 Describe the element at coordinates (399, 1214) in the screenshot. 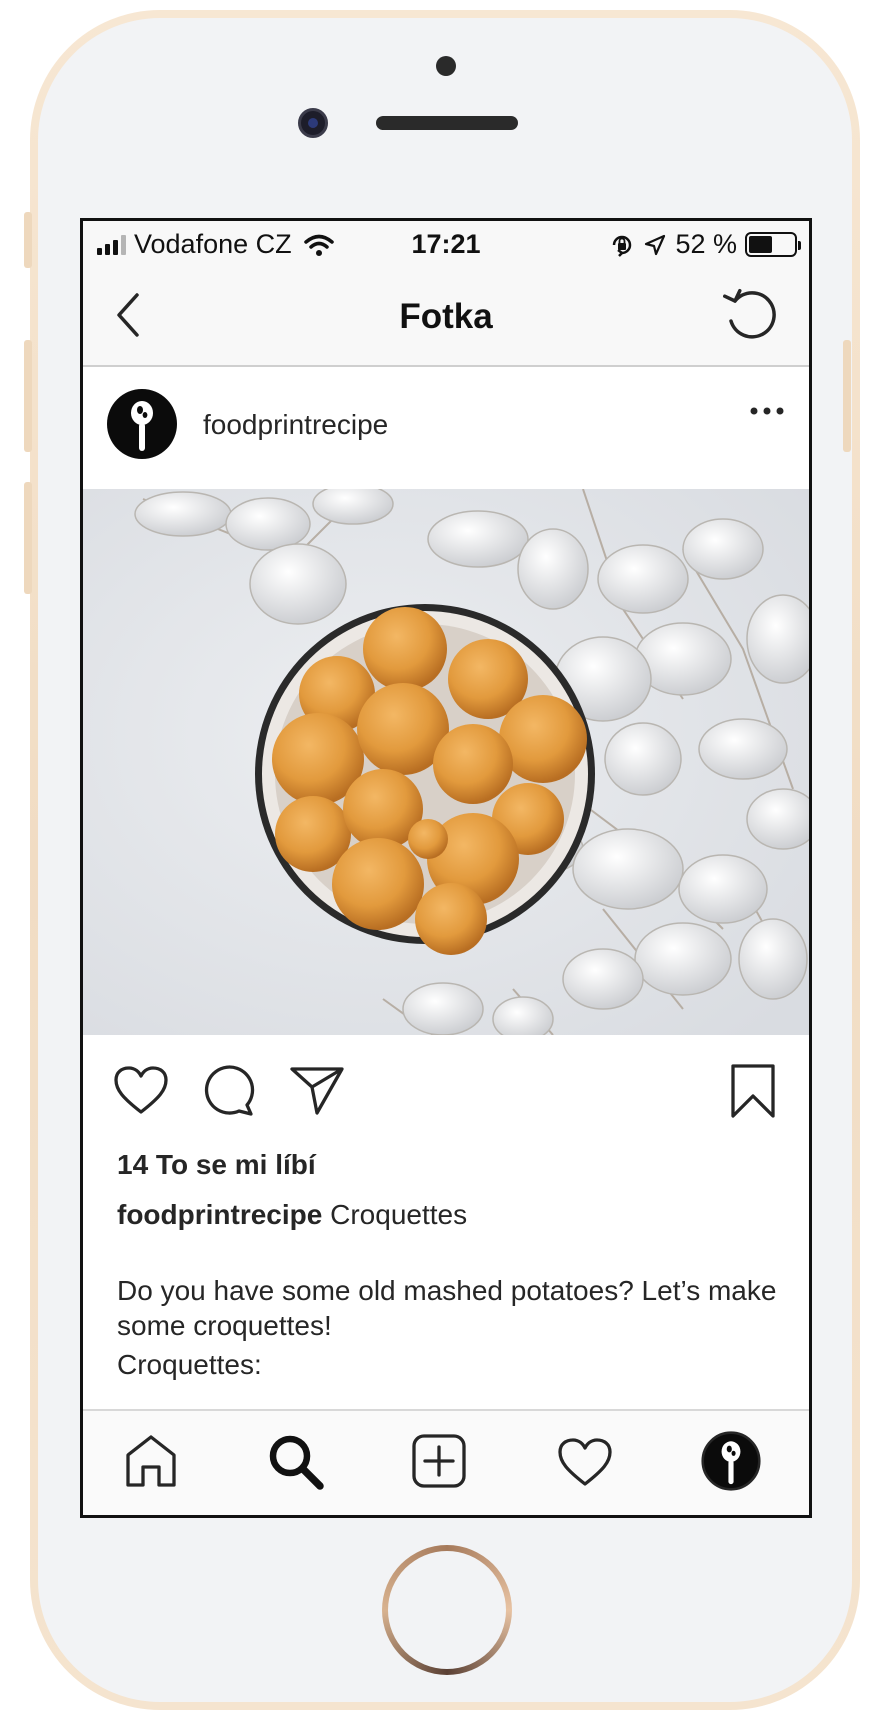

I see `caption-text: Croquettes` at that location.